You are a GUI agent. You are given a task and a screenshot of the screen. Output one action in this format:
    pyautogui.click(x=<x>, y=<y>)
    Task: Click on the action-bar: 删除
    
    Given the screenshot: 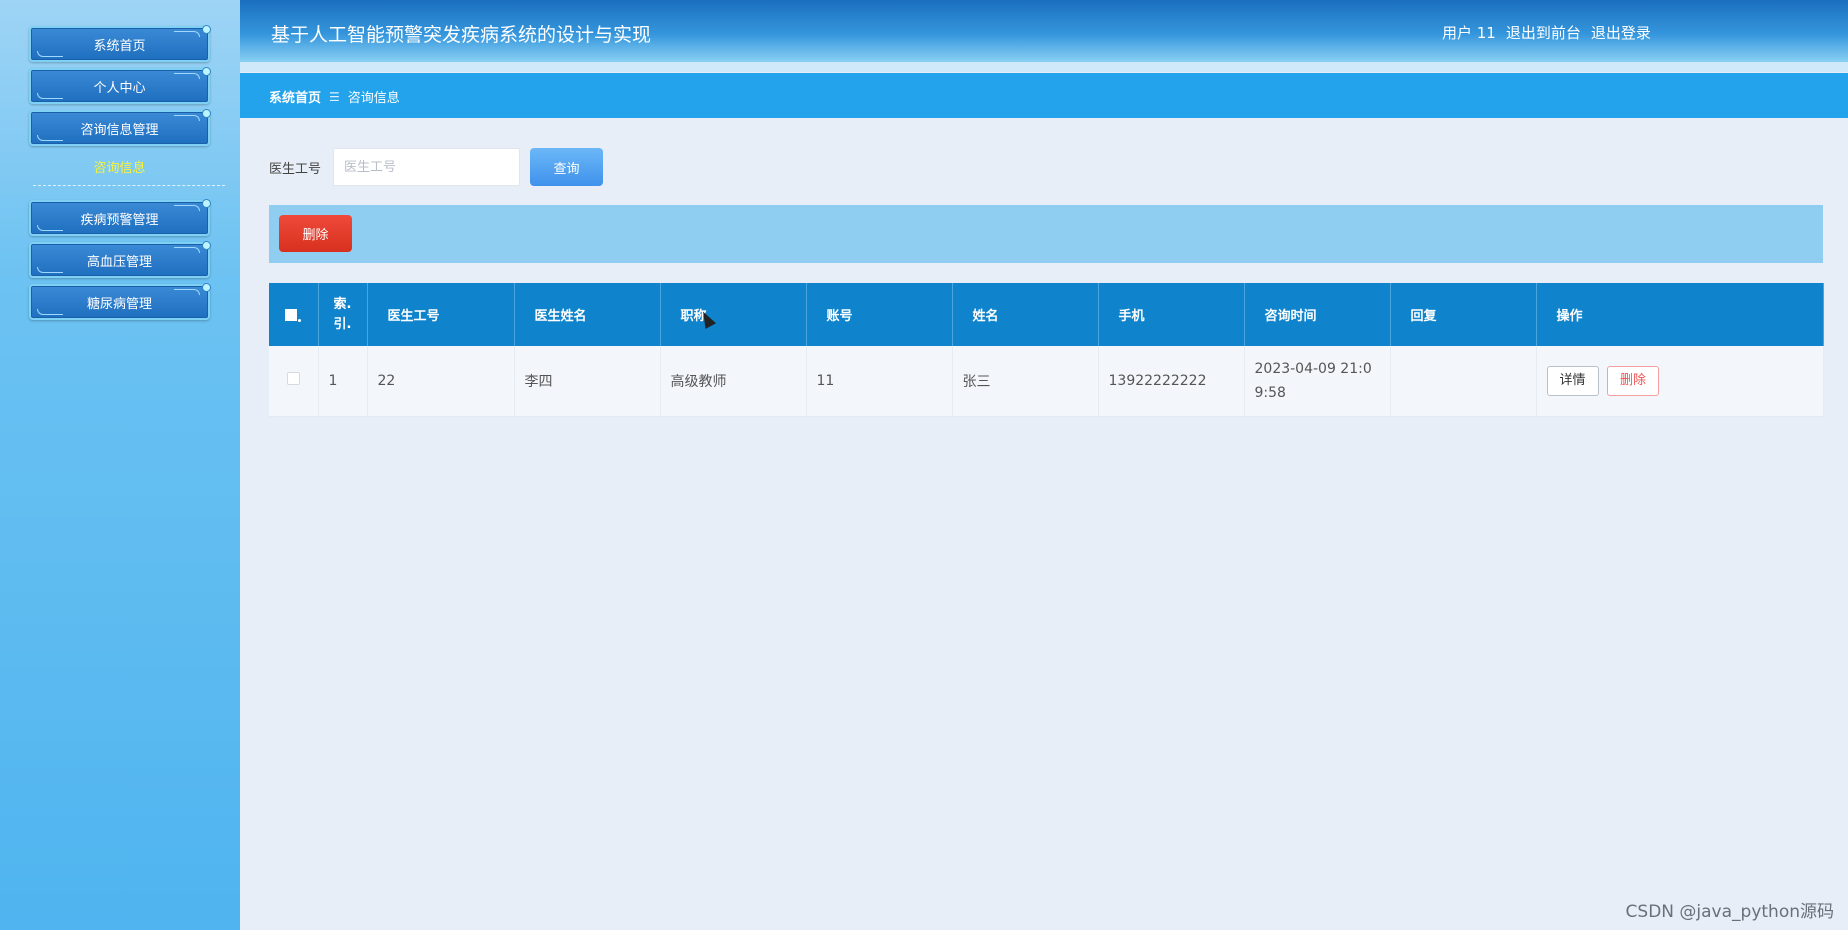 What is the action you would take?
    pyautogui.click(x=1046, y=234)
    